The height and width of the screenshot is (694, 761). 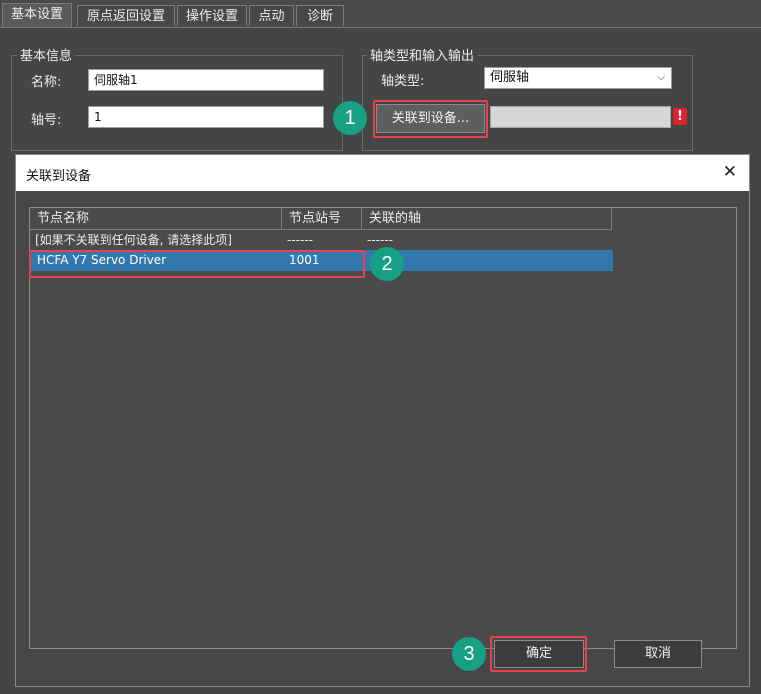 I want to click on axis-type-label: 轴类型:, so click(x=403, y=81).